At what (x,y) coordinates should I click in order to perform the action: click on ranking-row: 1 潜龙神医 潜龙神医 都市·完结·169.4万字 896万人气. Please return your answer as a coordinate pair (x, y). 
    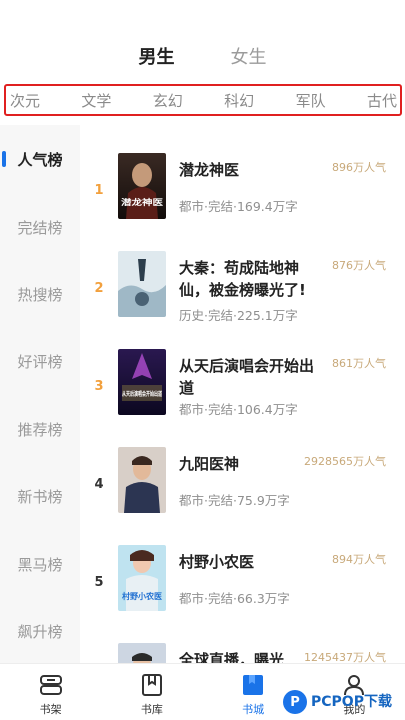
    Looking at the image, I should click on (242, 193).